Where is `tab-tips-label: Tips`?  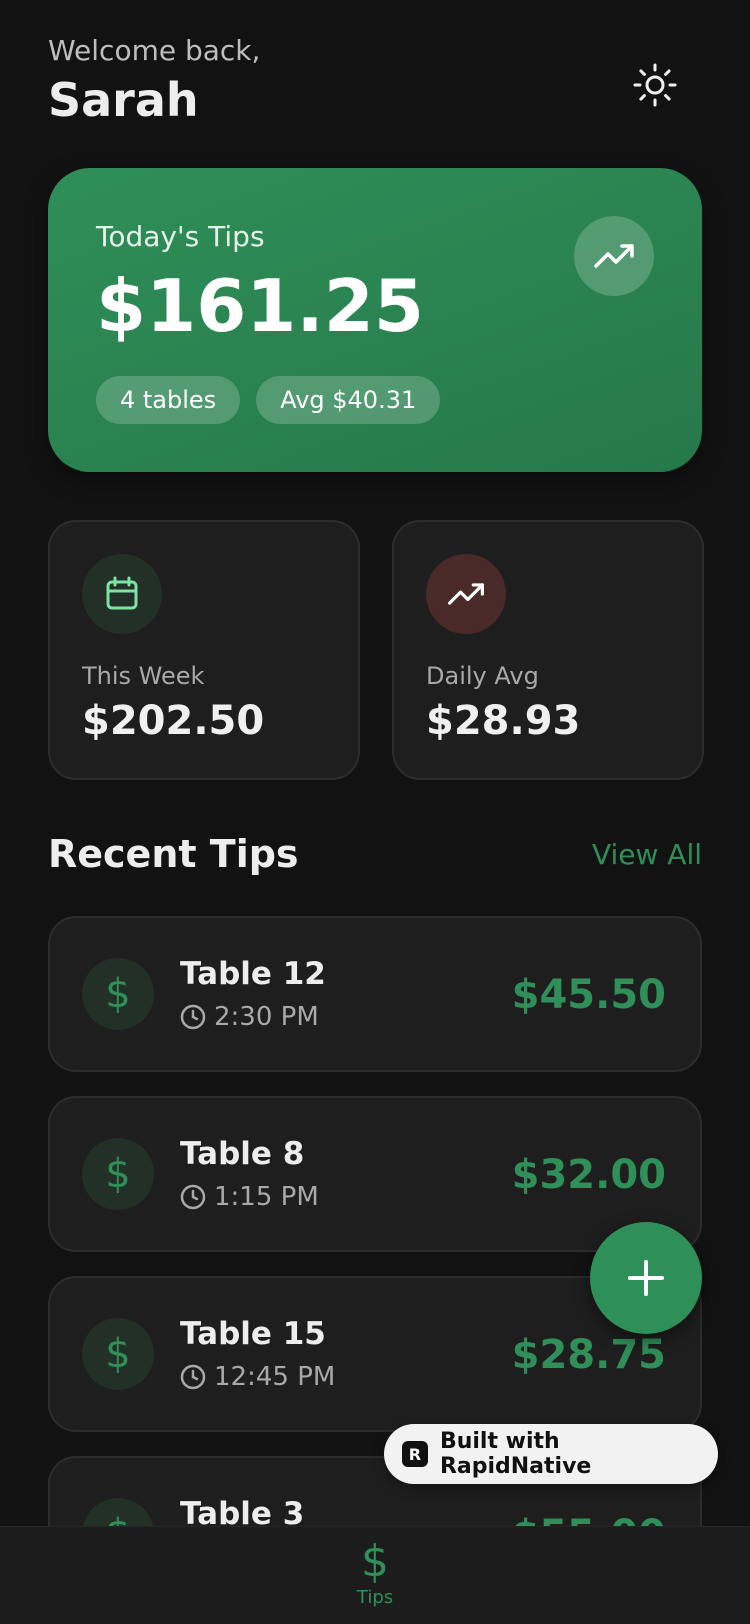
tab-tips-label: Tips is located at coordinates (375, 1597).